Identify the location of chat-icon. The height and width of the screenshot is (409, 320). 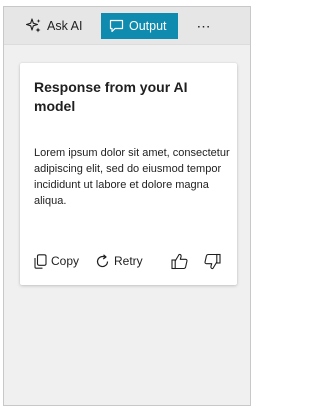
(116, 26).